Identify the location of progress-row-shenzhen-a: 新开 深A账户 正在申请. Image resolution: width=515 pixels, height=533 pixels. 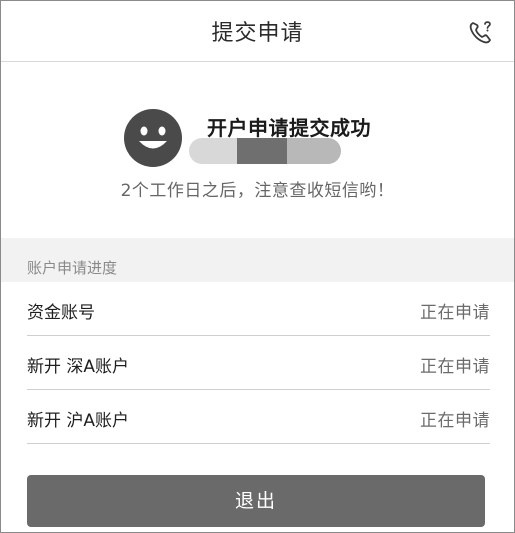
(257, 363).